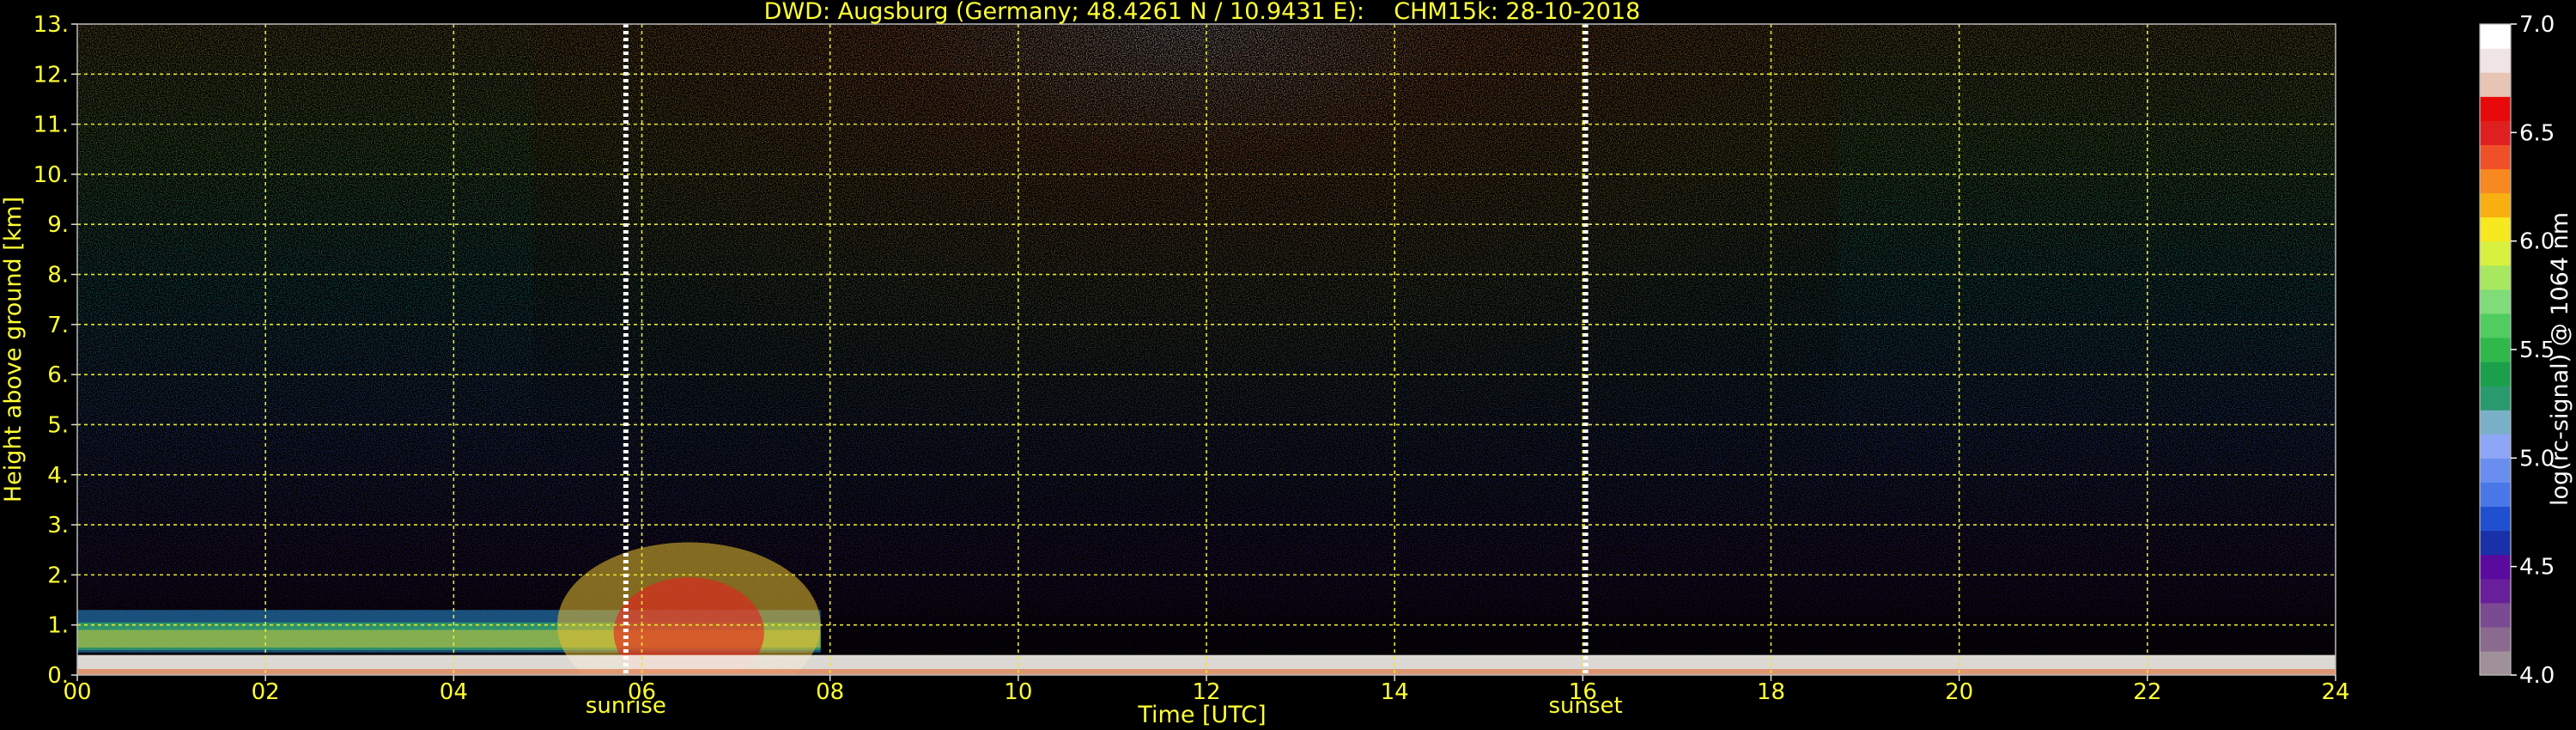  What do you see at coordinates (51, 75) in the screenshot?
I see `y-tick-label: 12.` at bounding box center [51, 75].